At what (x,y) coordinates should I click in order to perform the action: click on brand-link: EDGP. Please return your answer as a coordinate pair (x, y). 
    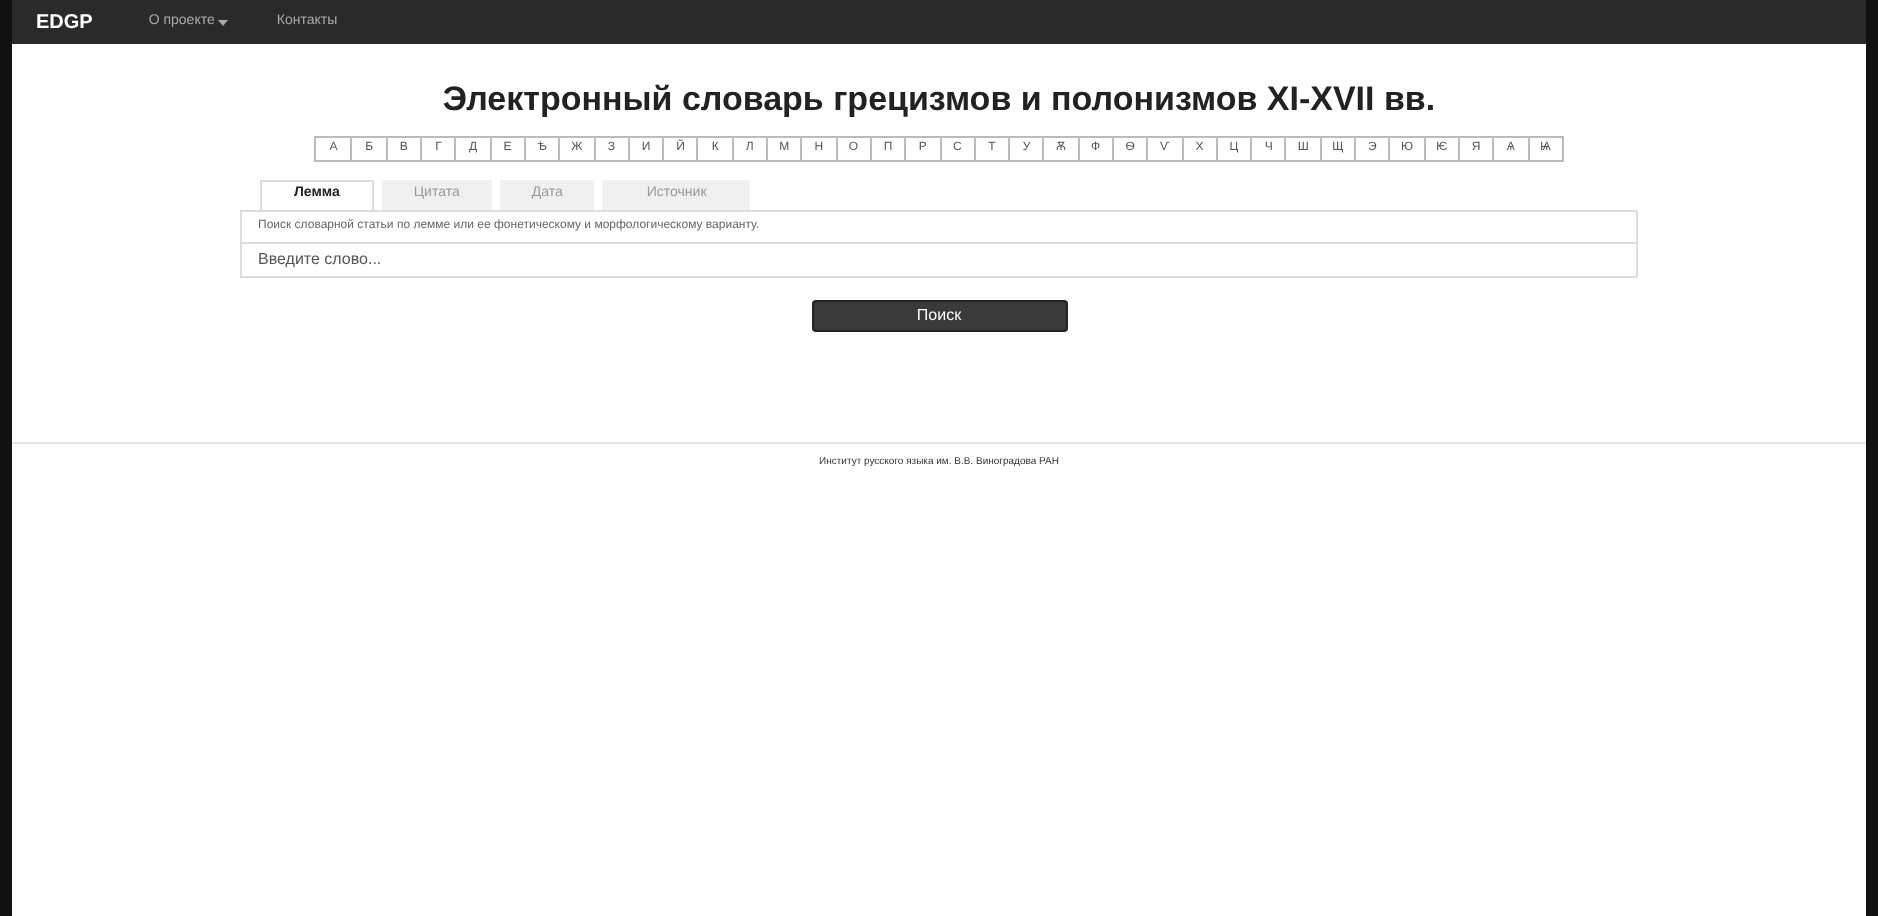
    Looking at the image, I should click on (64, 22).